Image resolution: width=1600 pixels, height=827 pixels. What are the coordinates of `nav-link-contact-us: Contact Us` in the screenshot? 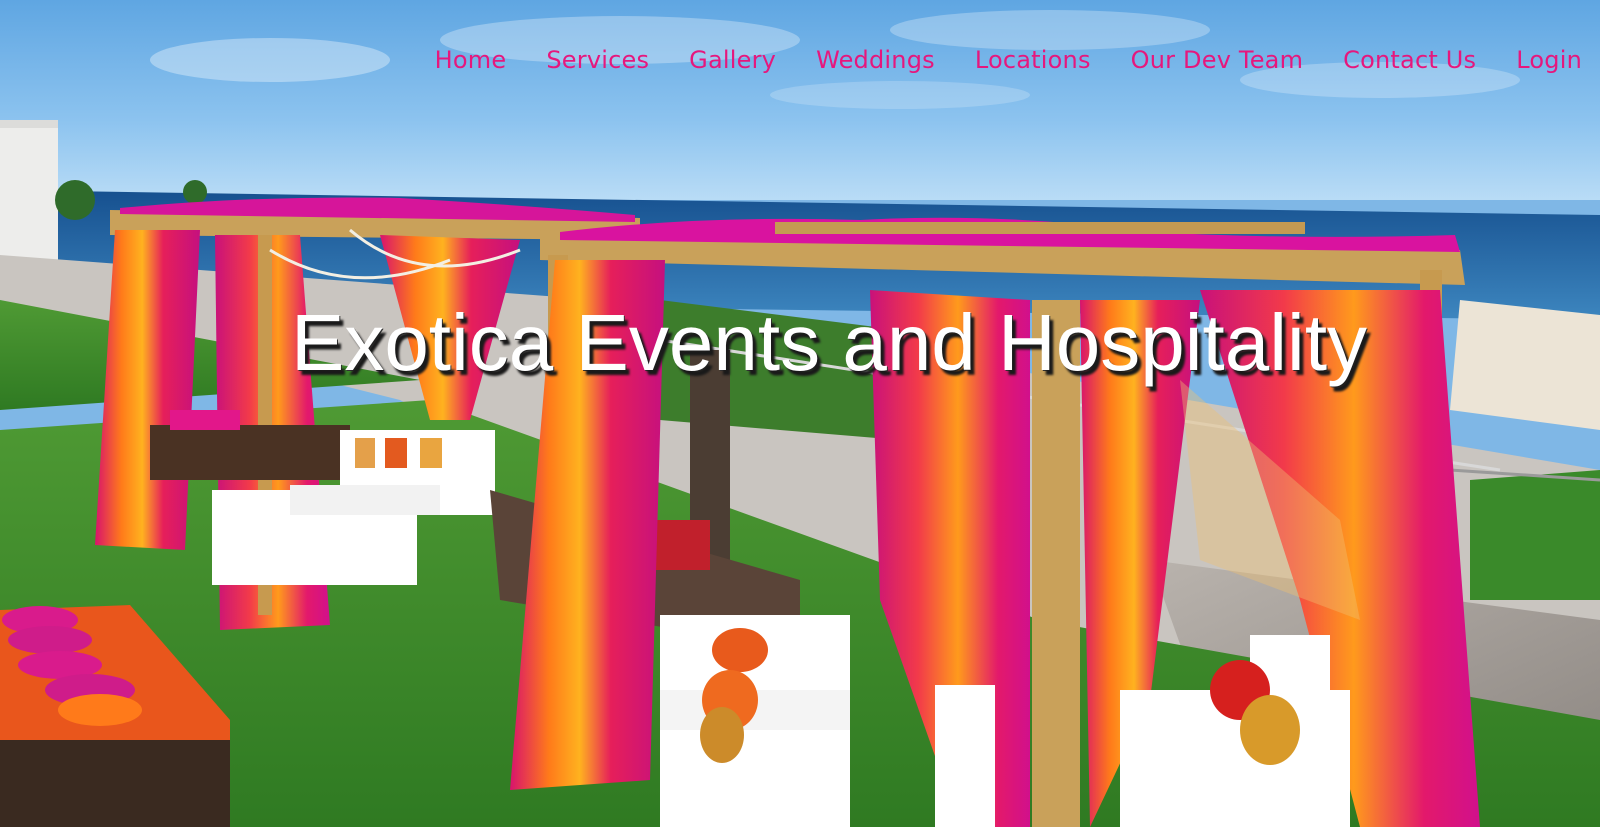 It's located at (1409, 60).